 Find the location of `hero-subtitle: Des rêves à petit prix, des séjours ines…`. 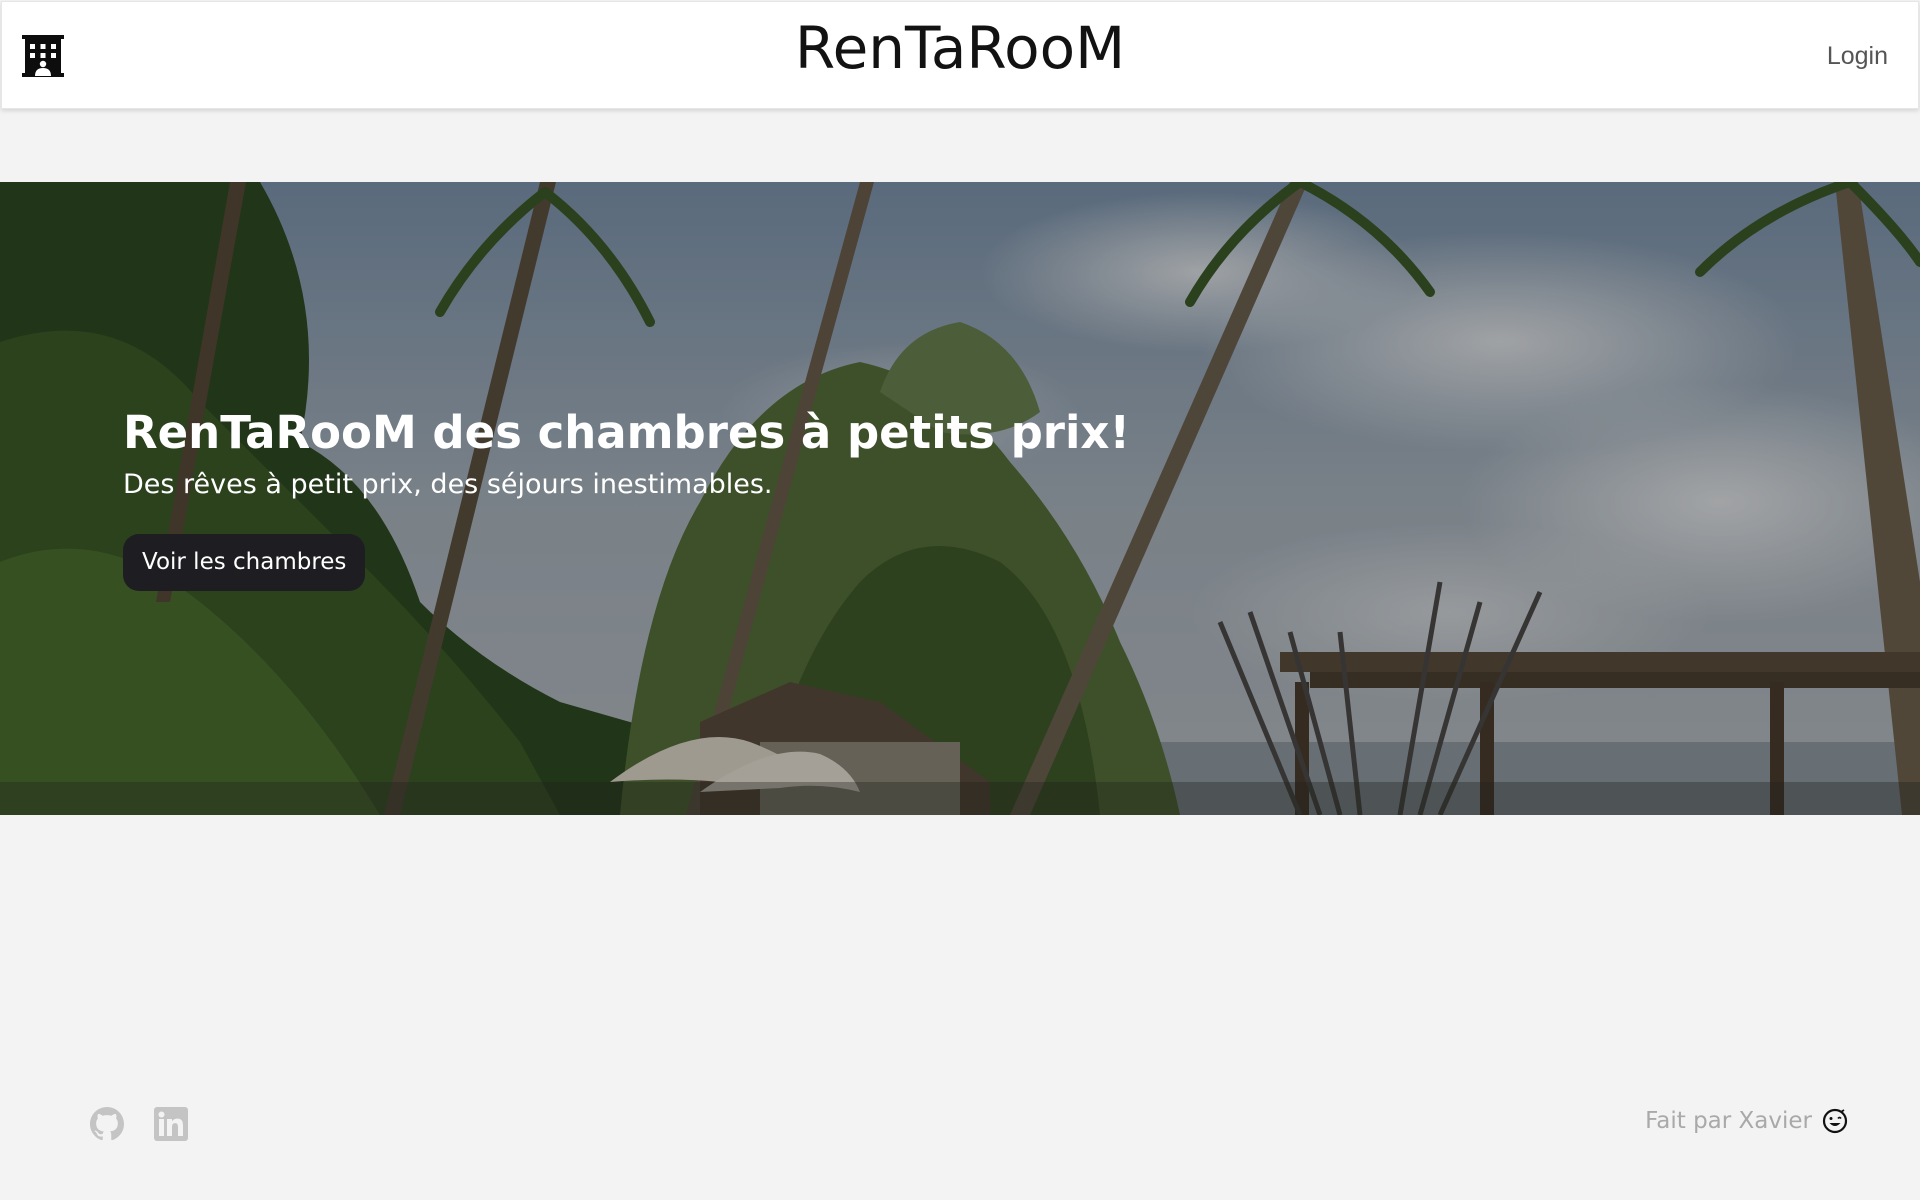

hero-subtitle: Des rêves à petit prix, des séjours ines… is located at coordinates (448, 484).